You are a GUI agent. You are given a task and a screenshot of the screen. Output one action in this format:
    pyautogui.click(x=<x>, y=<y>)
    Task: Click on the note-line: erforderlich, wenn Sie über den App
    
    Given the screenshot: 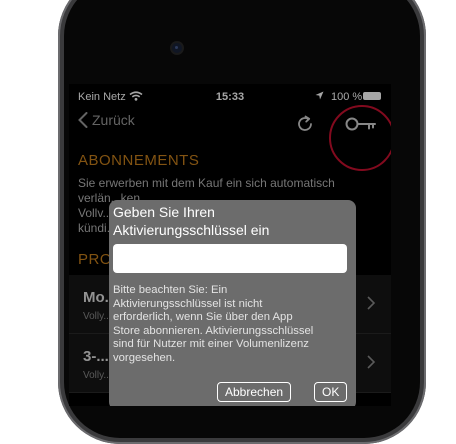 What is the action you would take?
    pyautogui.click(x=203, y=317)
    